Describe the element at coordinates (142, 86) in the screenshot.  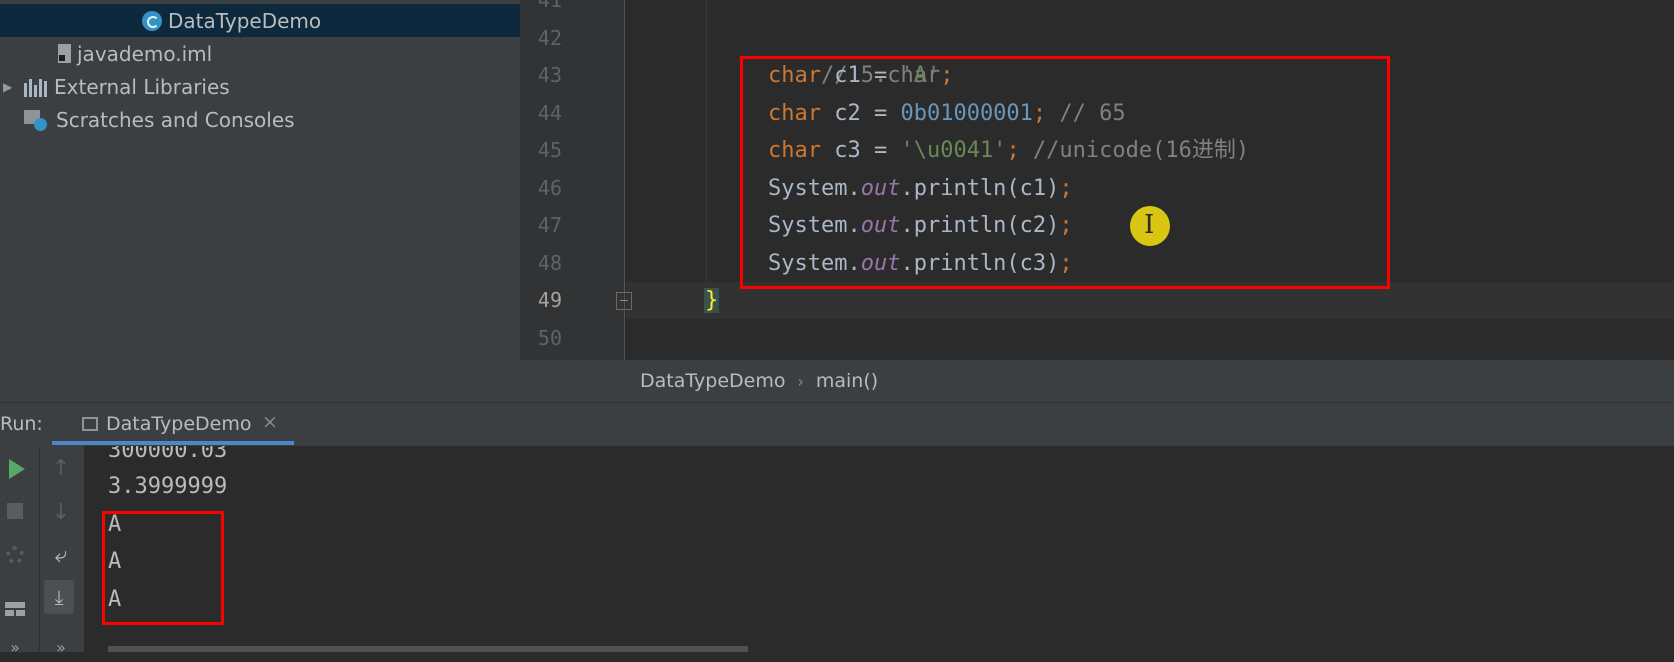
I see `tree-item-label: External Libraries` at that location.